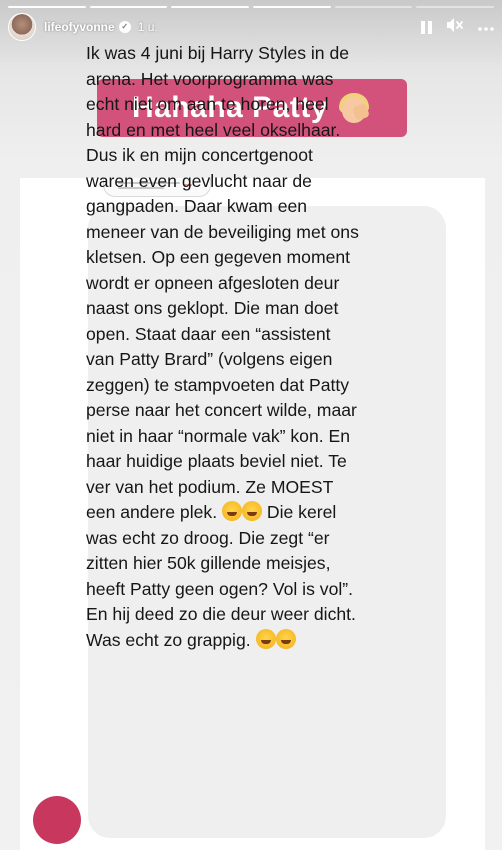  I want to click on message-segment: Die kerel, so click(301, 512).